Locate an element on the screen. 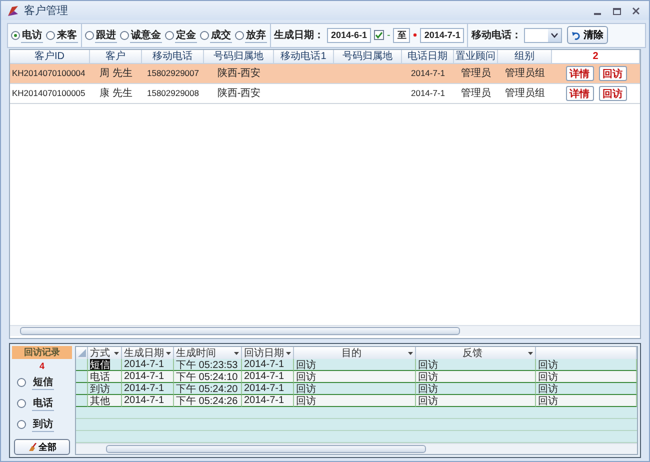 This screenshot has height=462, width=650. table-cell: 下午 05:24:10 is located at coordinates (208, 377).